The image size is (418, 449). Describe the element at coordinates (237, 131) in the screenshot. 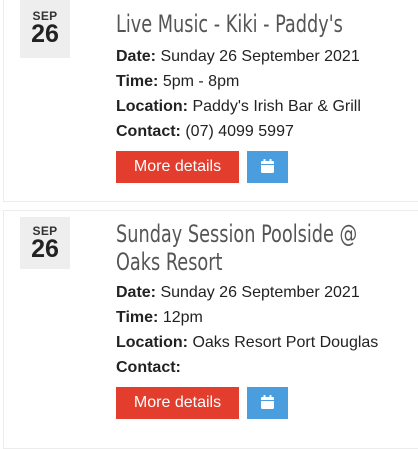

I see `contact-value: (07) 4099 5997` at that location.